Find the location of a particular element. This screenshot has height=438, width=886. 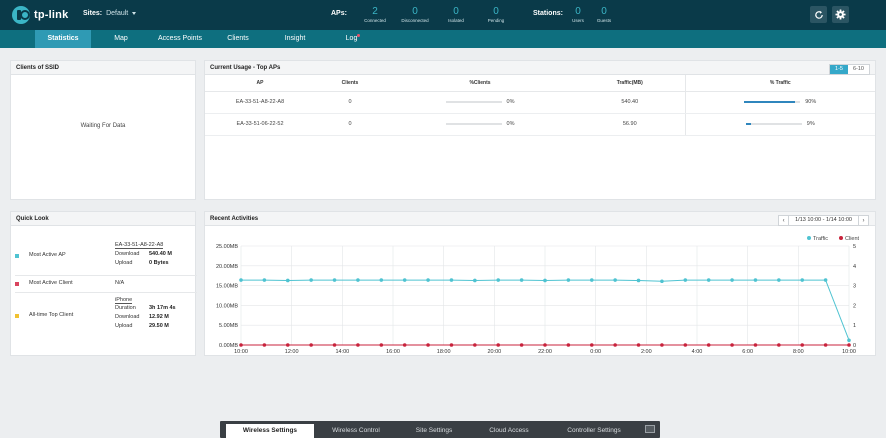

time-range-text: 1/13 10:00 - 1/14 10:00 is located at coordinates (823, 220).